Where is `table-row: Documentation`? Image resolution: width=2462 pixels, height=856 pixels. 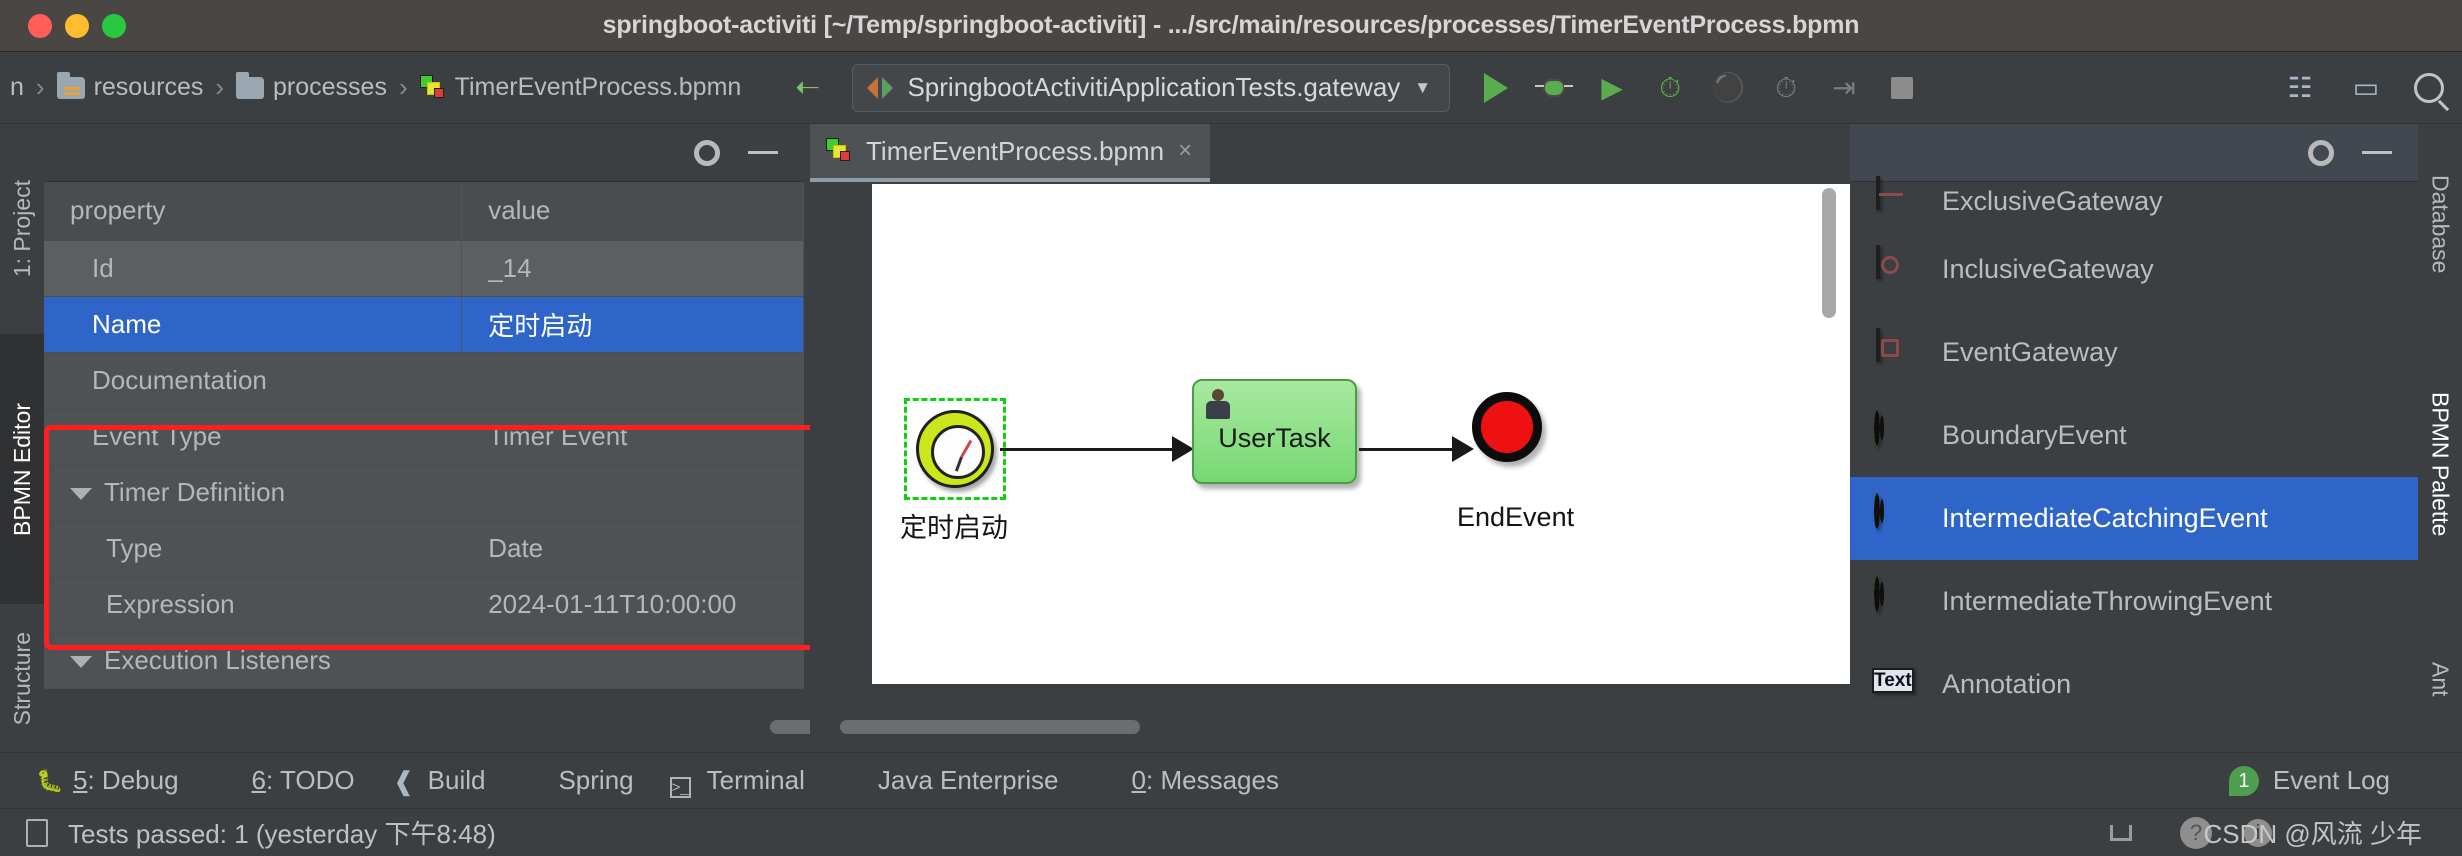 table-row: Documentation is located at coordinates (424, 380).